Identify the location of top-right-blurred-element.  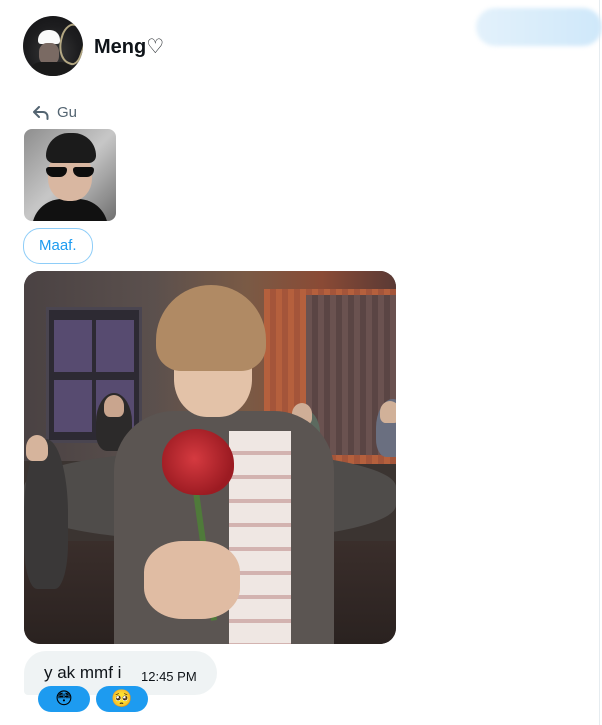
(539, 27).